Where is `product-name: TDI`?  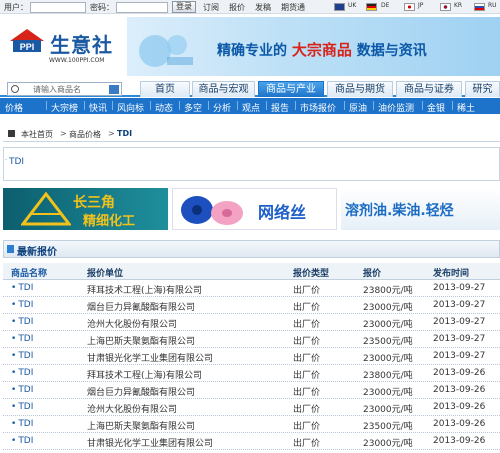 product-name: TDI is located at coordinates (16, 162).